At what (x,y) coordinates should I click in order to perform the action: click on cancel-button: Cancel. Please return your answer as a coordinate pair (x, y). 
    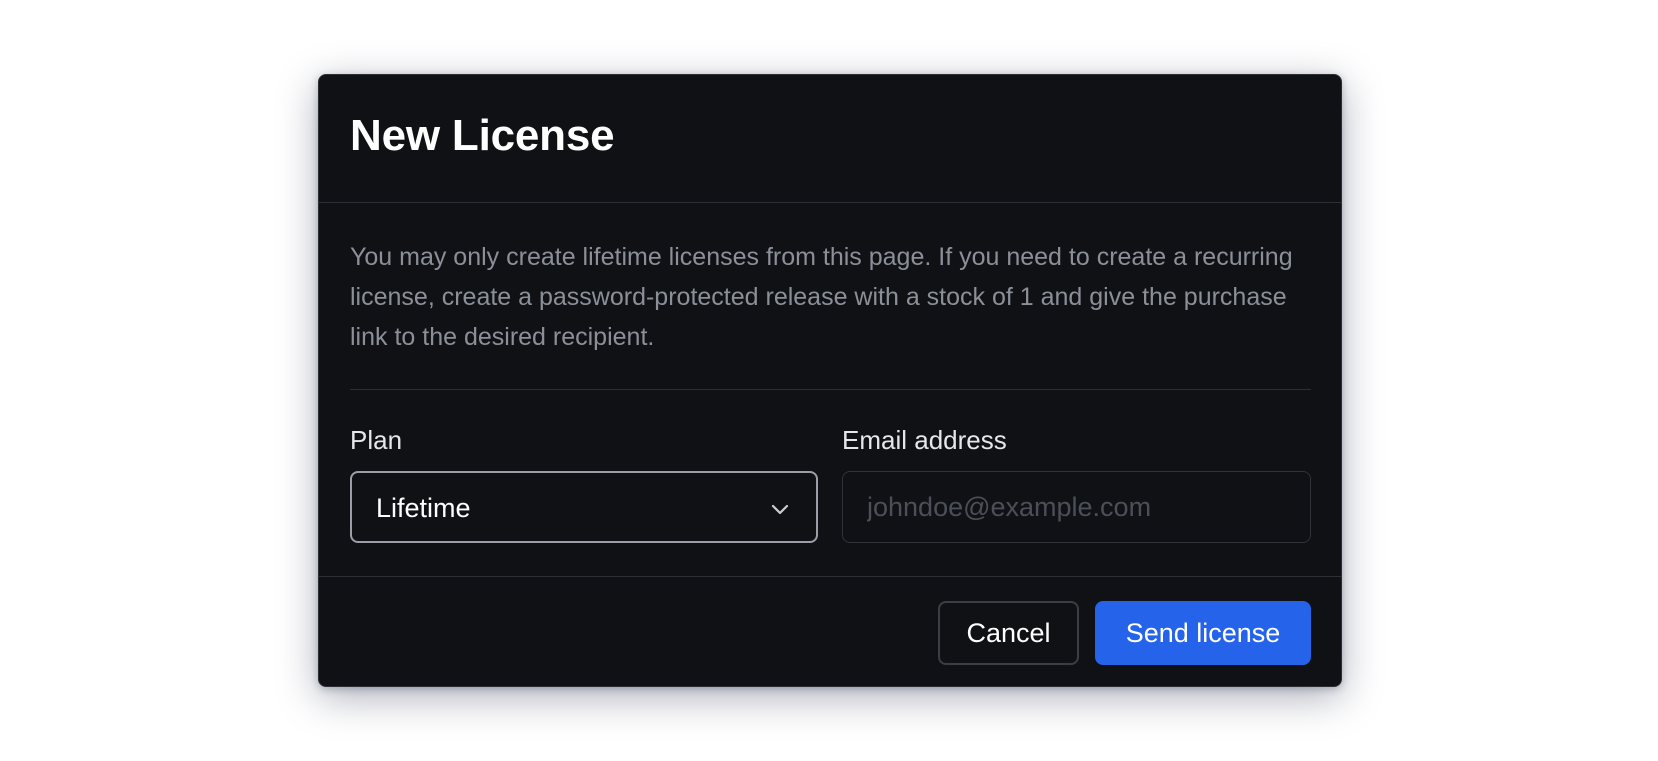
    Looking at the image, I should click on (1008, 633).